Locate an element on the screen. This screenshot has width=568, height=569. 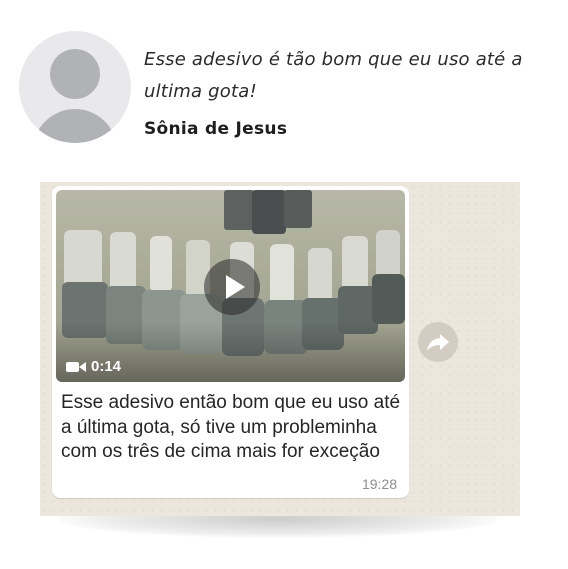
default-avatar-icon is located at coordinates (75, 87).